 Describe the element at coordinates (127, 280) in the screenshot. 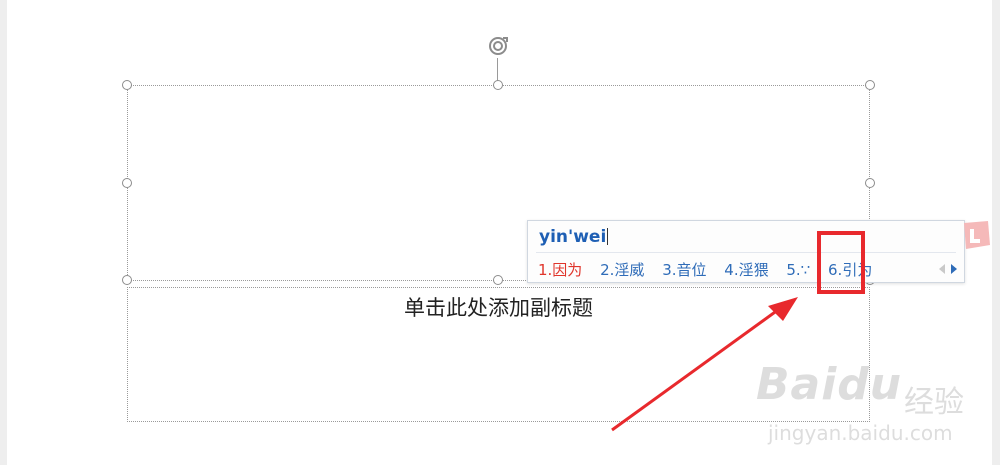

I see `resize-handle-bottom-left` at that location.